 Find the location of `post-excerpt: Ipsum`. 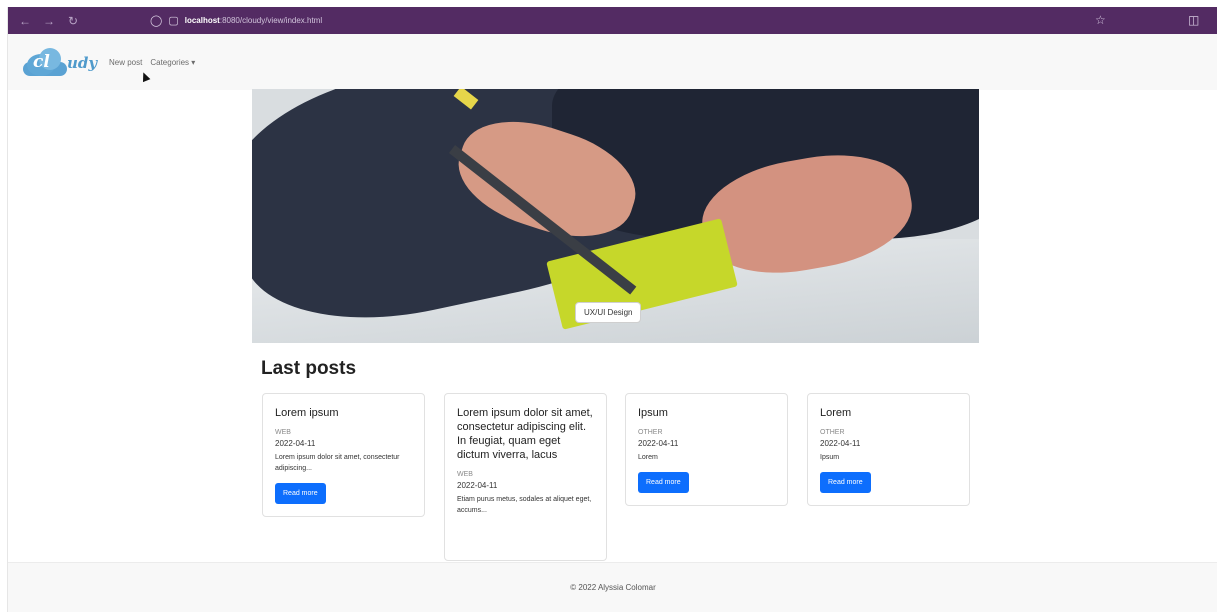

post-excerpt: Ipsum is located at coordinates (830, 457).